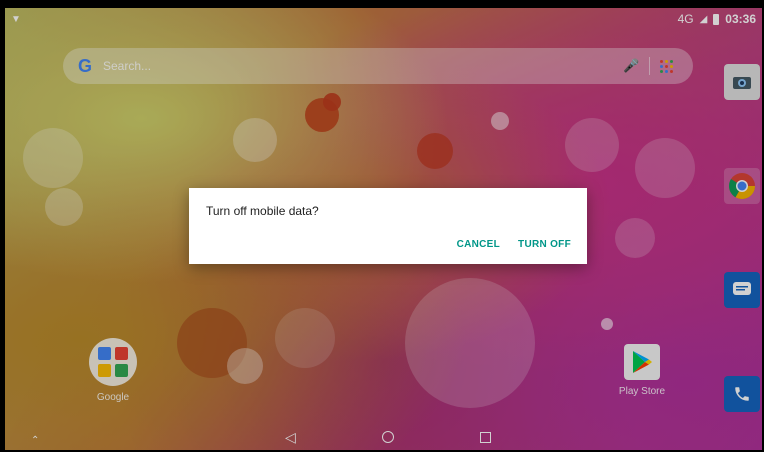 The width and height of the screenshot is (764, 452). I want to click on dialog-title: Turn off mobile data?, so click(262, 211).